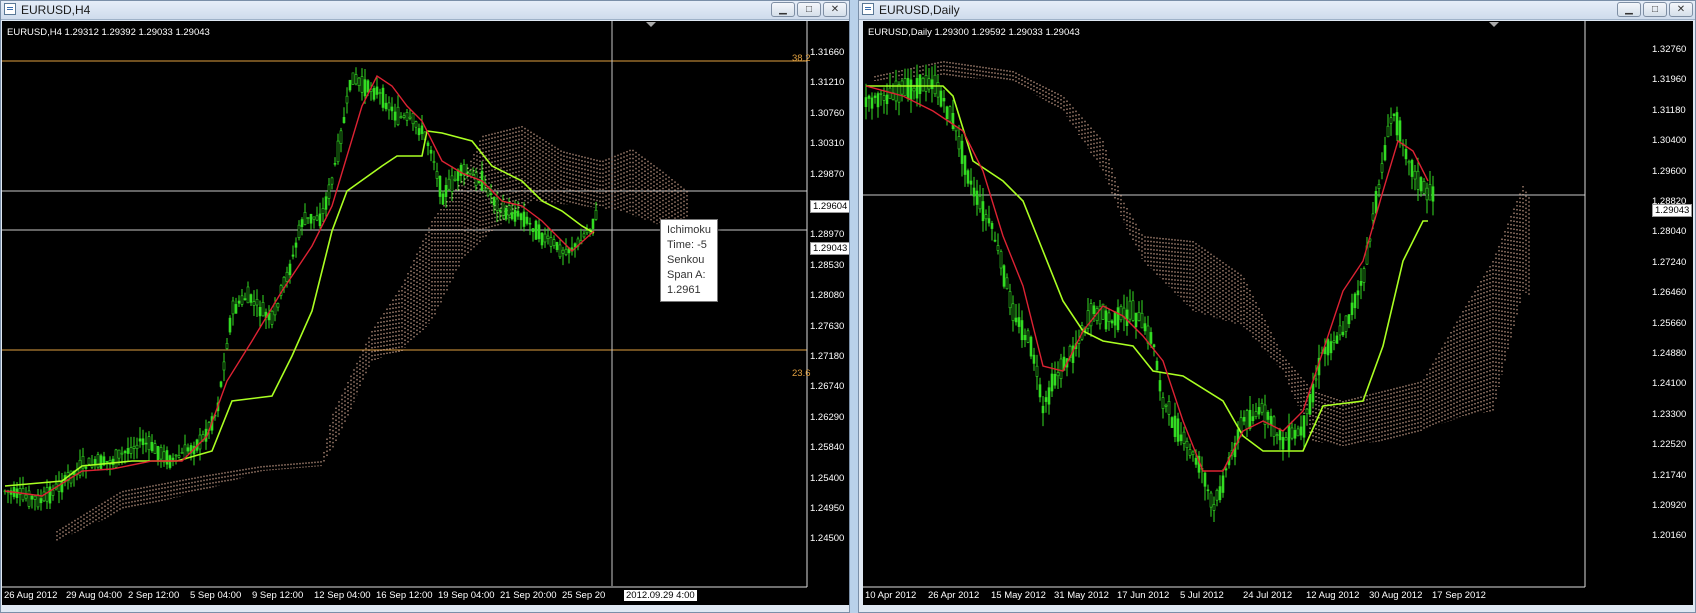  What do you see at coordinates (1669, 475) in the screenshot?
I see `price-tick-label: 1.21740` at bounding box center [1669, 475].